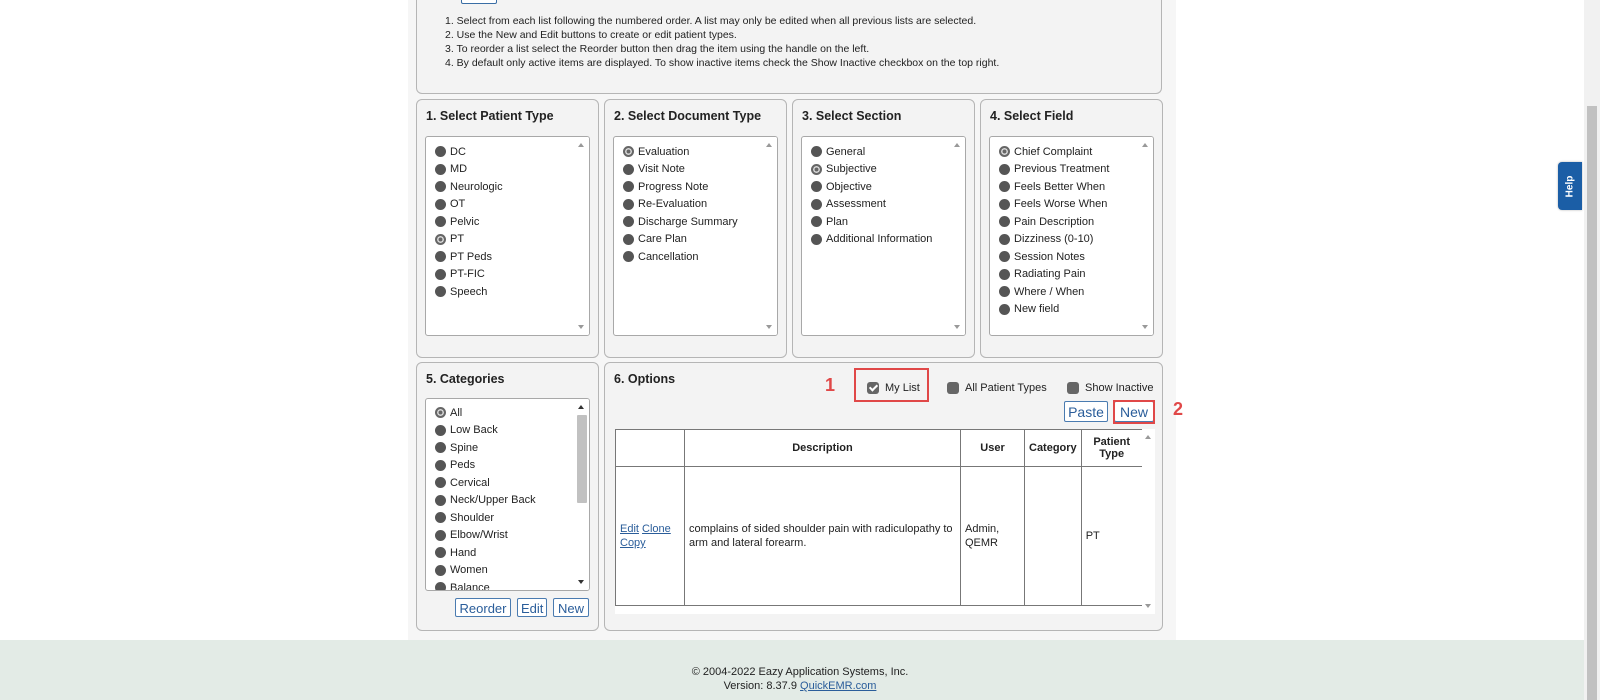  I want to click on edit-link: Edit, so click(629, 529).